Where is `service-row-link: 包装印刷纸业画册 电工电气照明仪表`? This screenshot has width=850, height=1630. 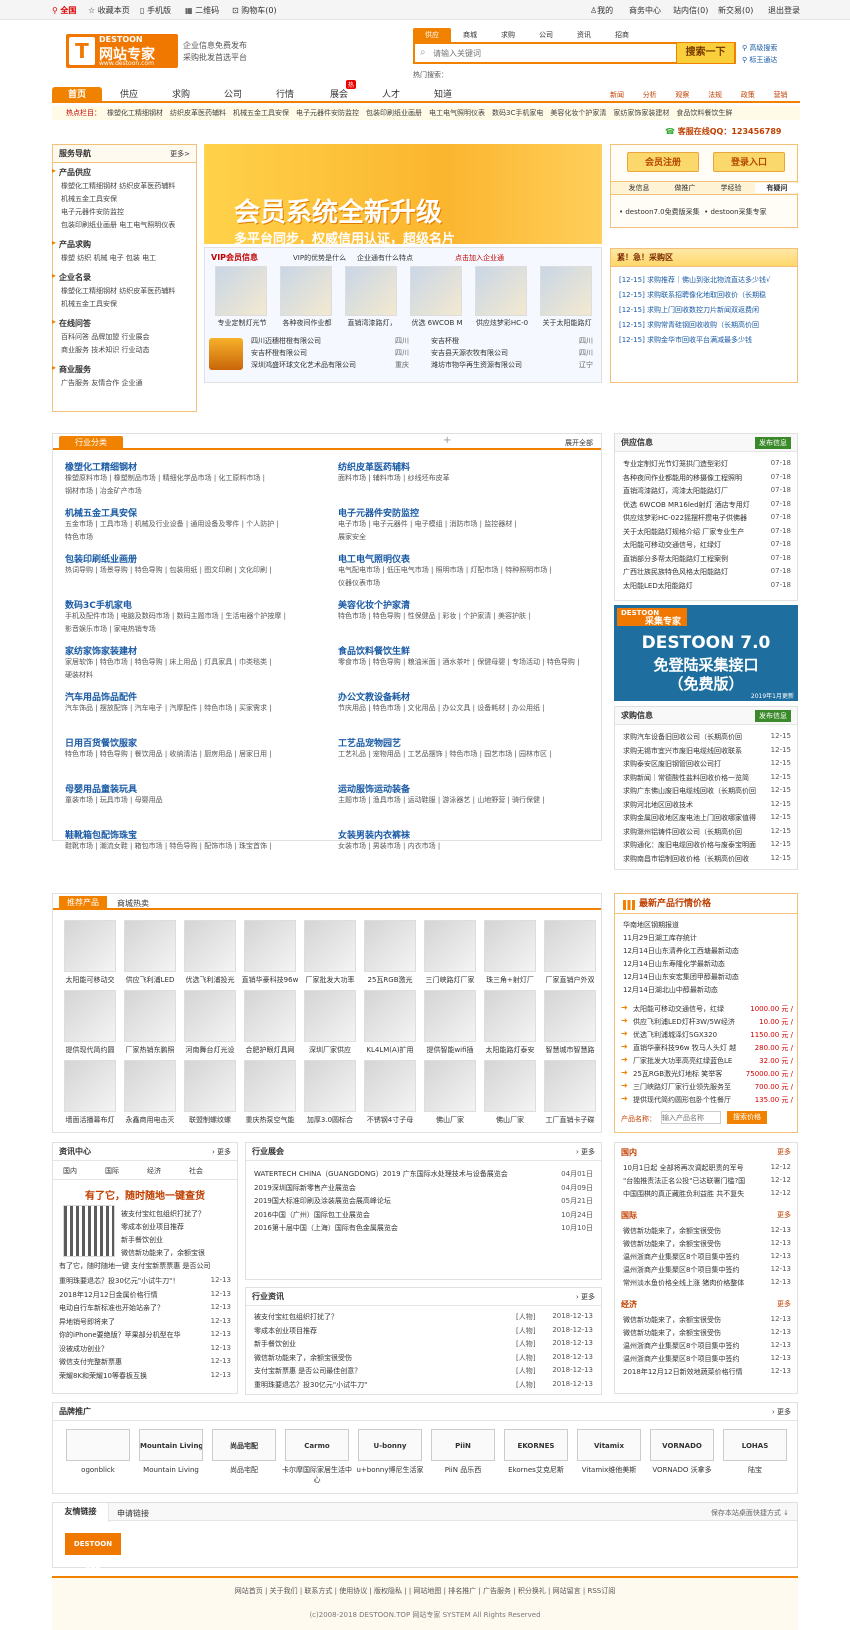
service-row-link: 包装印刷纸业画册 电工电气照明仪表 is located at coordinates (118, 225).